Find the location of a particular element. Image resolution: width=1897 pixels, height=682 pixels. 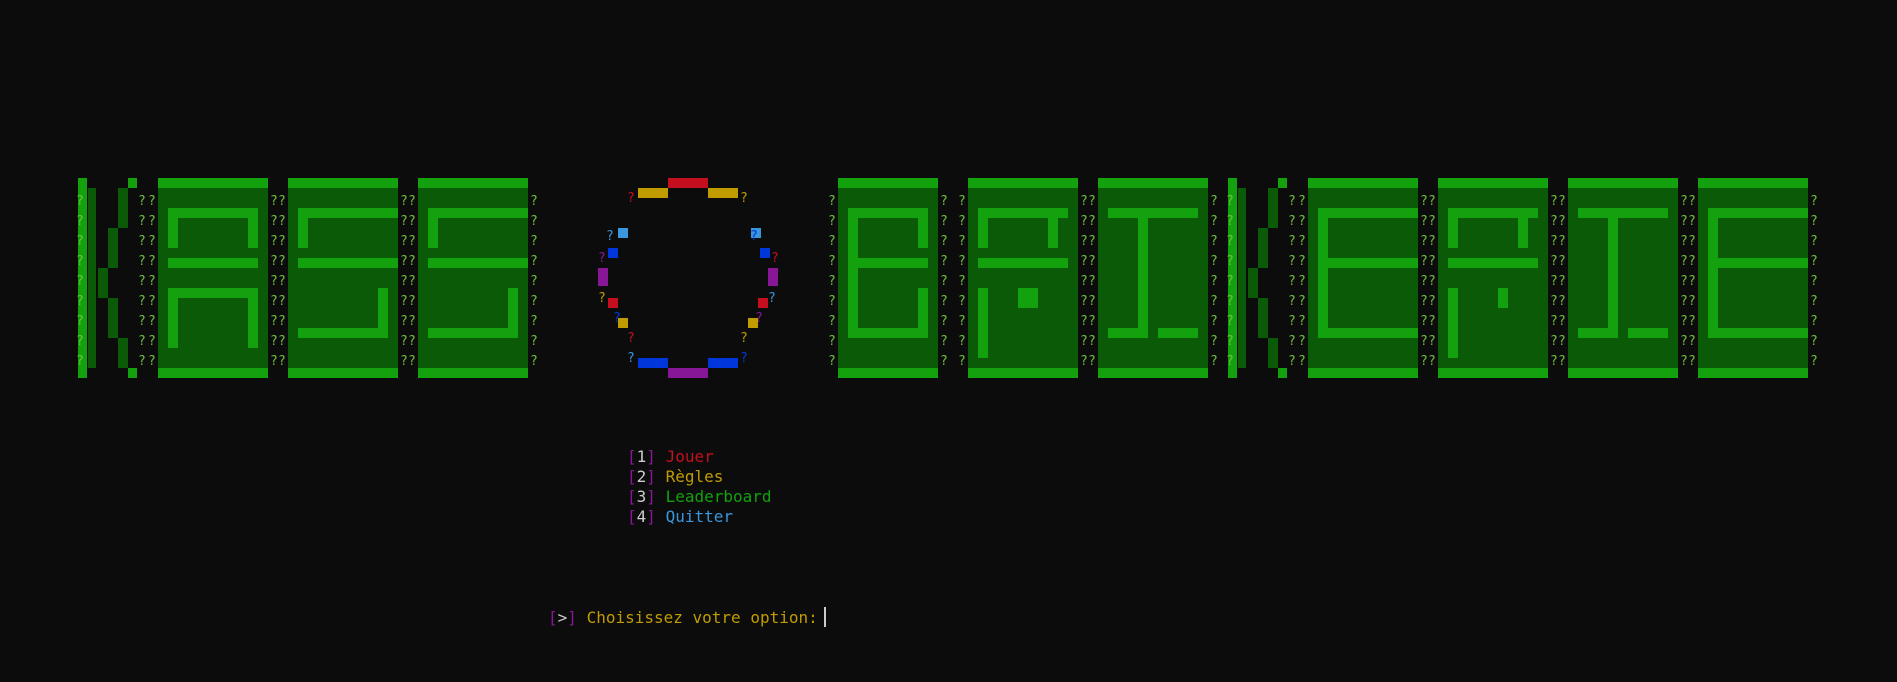

menu-label-jouer: Jouer is located at coordinates (689, 456).